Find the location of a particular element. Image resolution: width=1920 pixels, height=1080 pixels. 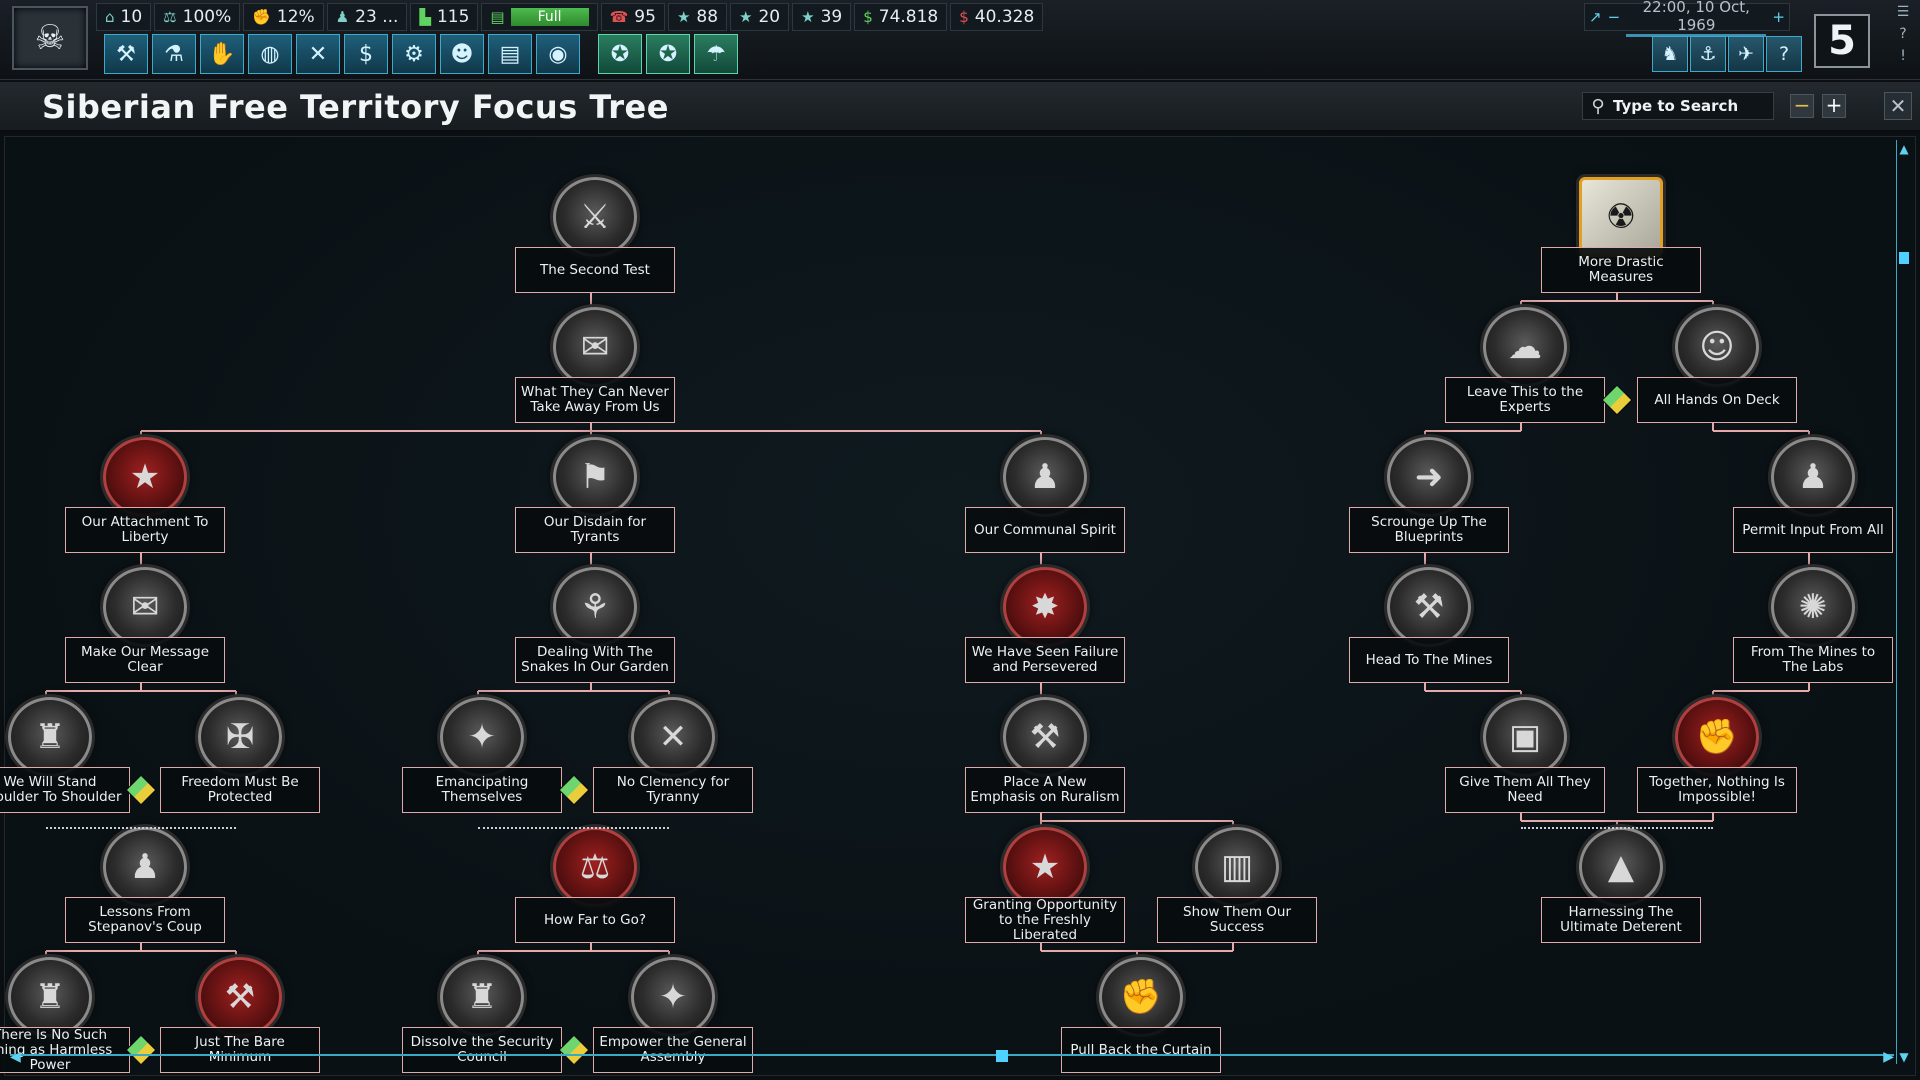

focus-no-clemency: ✕ No Clemency for Tyranny is located at coordinates (673, 755).